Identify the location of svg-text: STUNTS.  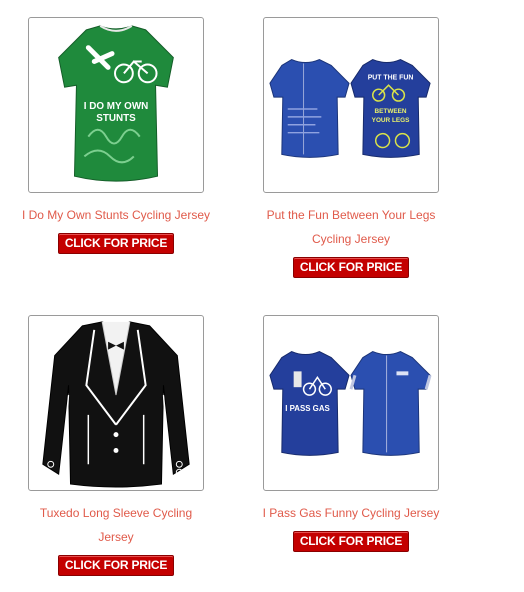
(116, 118).